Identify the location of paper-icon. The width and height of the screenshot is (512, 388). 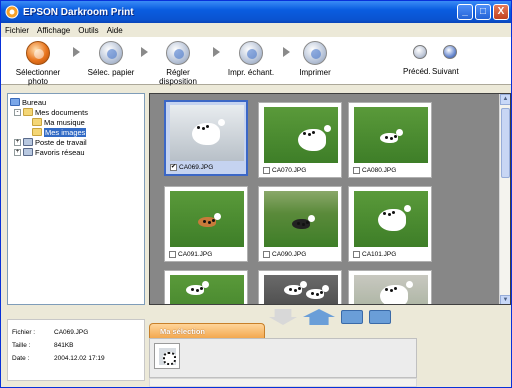
(111, 53).